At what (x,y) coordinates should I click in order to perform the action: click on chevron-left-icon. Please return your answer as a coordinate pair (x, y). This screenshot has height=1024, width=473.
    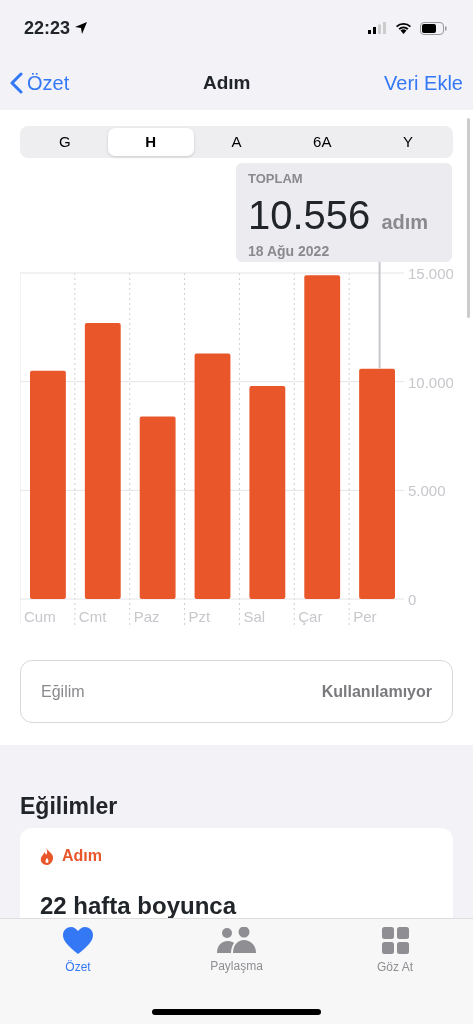
    Looking at the image, I should click on (16, 83).